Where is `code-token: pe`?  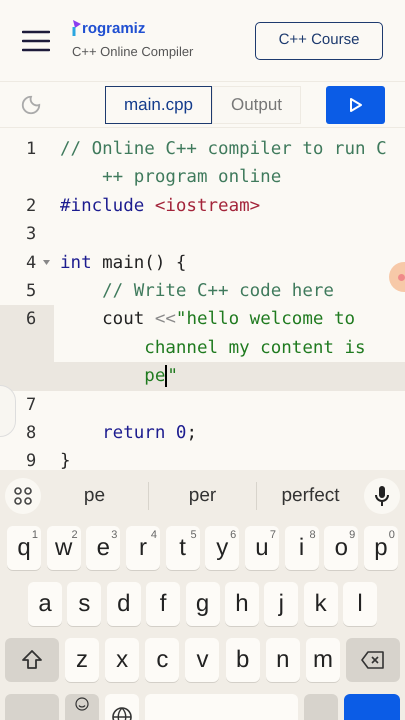
code-token: pe is located at coordinates (155, 376).